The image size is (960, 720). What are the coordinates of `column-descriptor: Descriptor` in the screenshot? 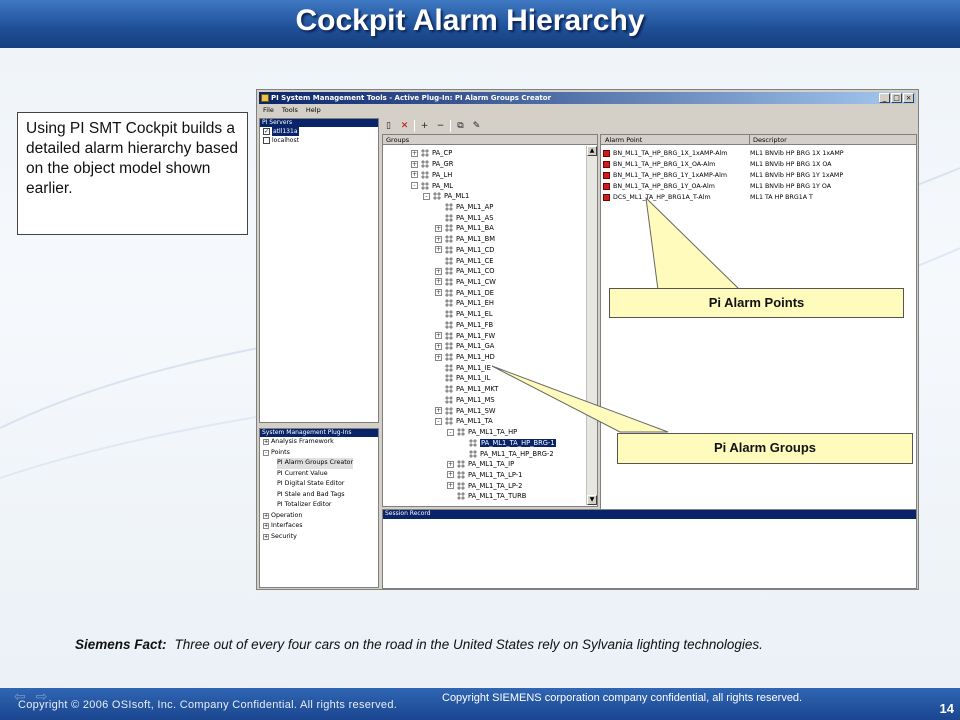 It's located at (768, 140).